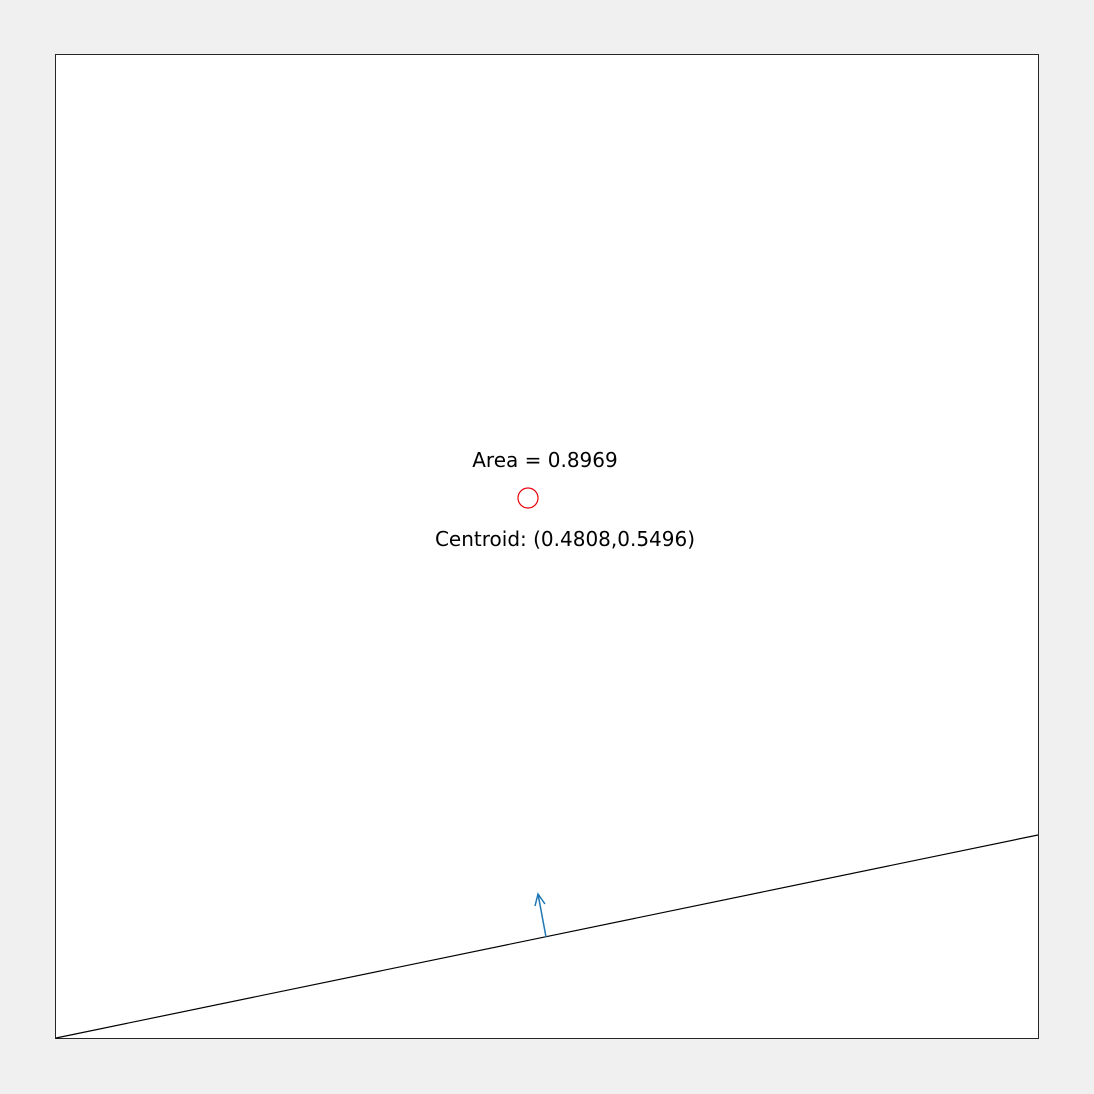  I want to click on centroid-label: Centroid: (0.4808,0.5496), so click(565, 539).